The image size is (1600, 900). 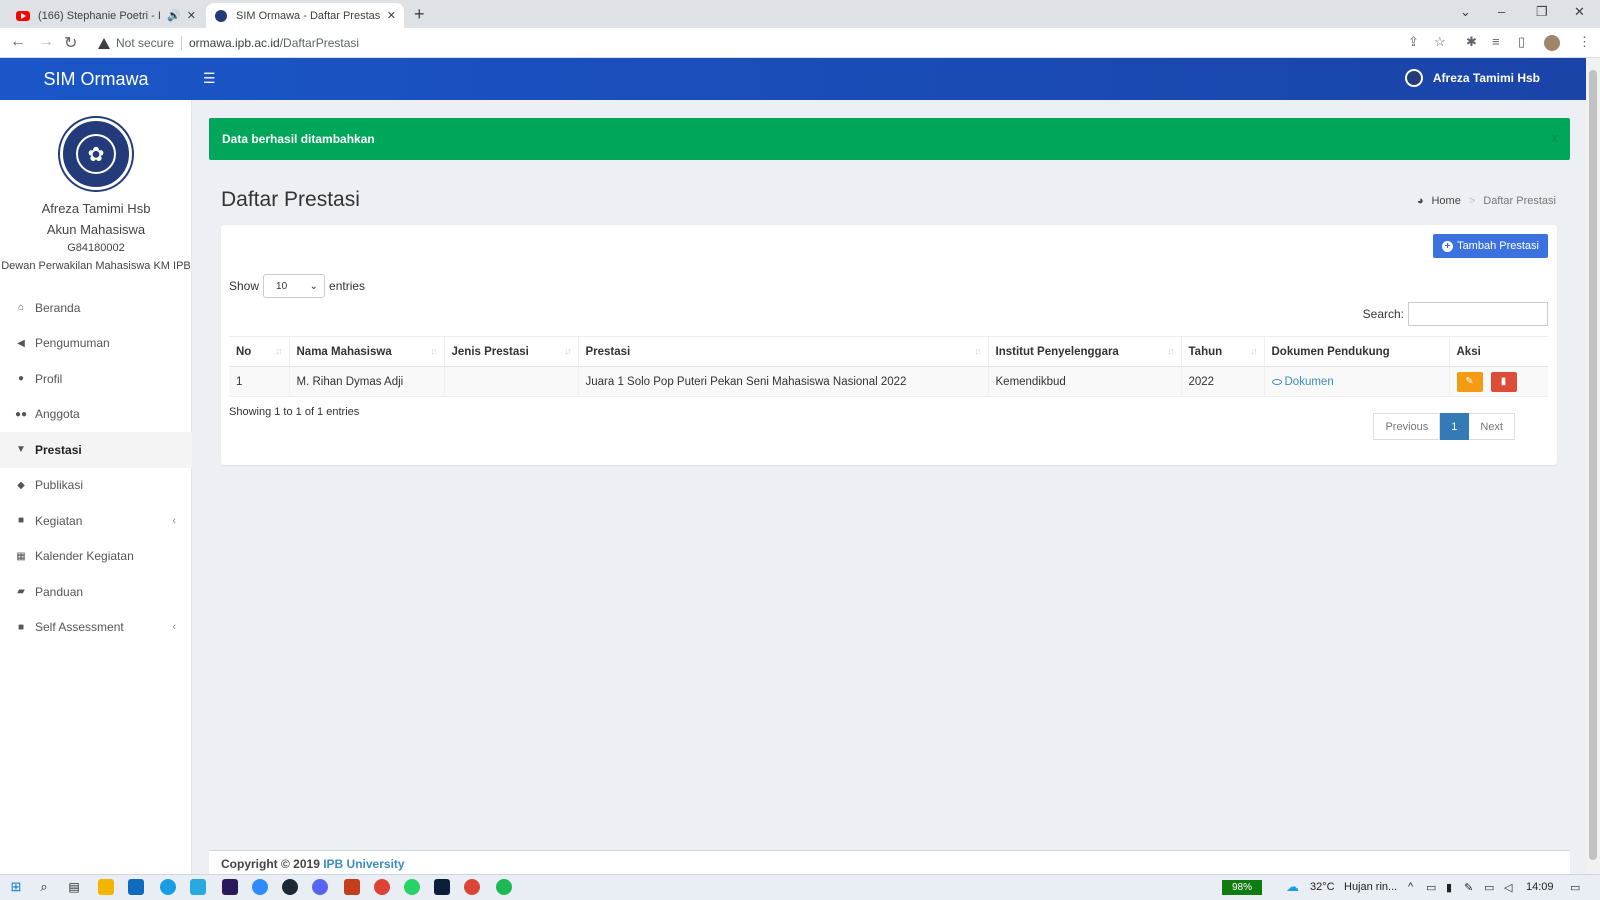 I want to click on zoom-icon, so click(x=260, y=887).